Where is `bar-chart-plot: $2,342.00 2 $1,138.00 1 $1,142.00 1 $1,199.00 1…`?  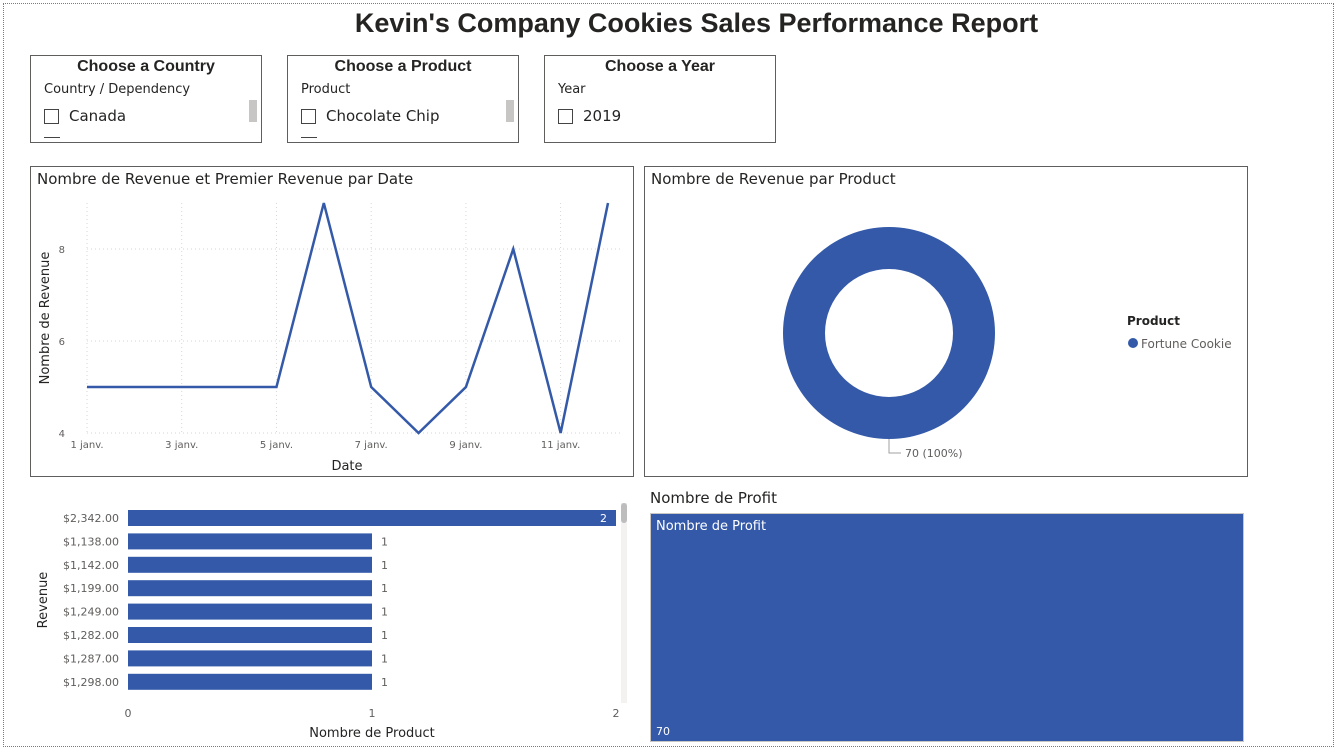
bar-chart-plot: $2,342.00 2 $1,138.00 1 $1,142.00 1 $1,199.00 1… is located at coordinates (328, 625).